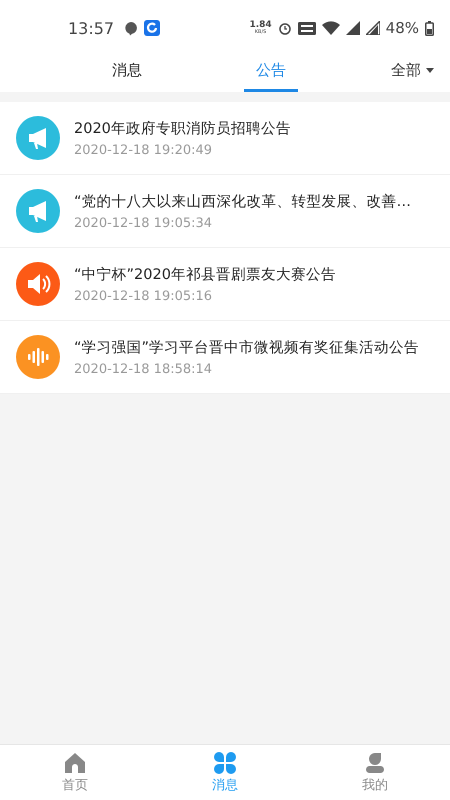 The height and width of the screenshot is (800, 450). What do you see at coordinates (143, 223) in the screenshot?
I see `notice-time: 2020-12-18 19:05:34` at bounding box center [143, 223].